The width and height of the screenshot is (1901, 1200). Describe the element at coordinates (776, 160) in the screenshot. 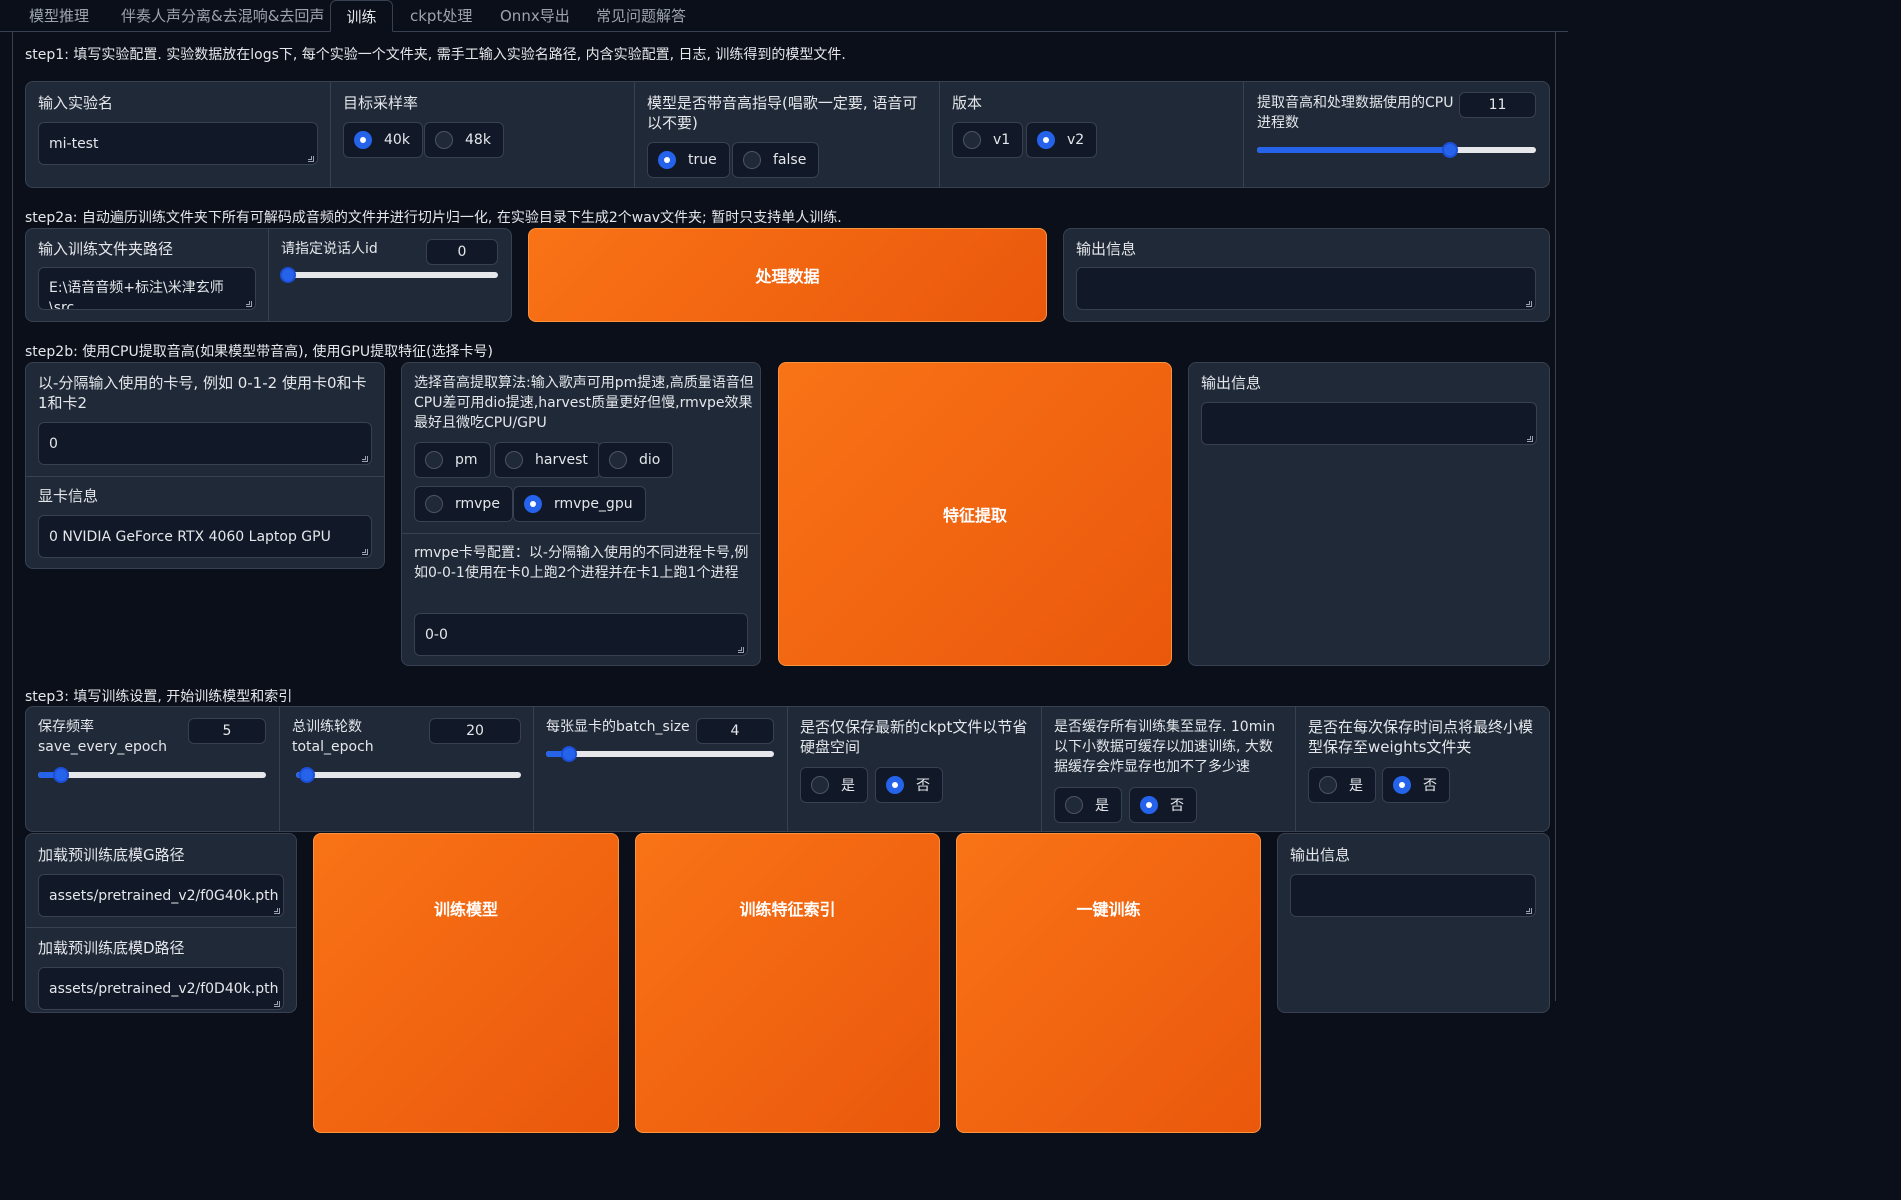

I see `radio-f0-false: false` at that location.